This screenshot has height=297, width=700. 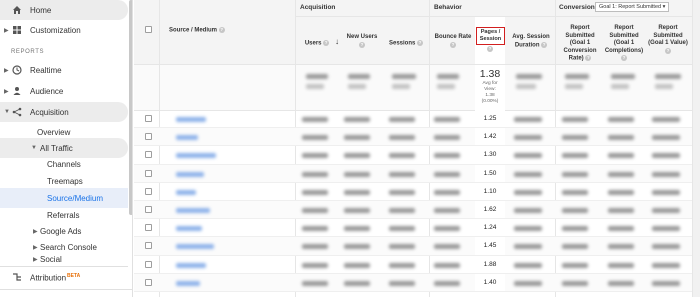 I want to click on table-row: 1.10, so click(x=413, y=191).